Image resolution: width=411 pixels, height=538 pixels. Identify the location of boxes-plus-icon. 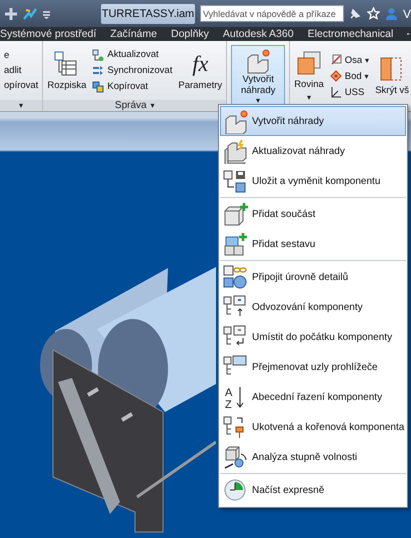
(235, 244).